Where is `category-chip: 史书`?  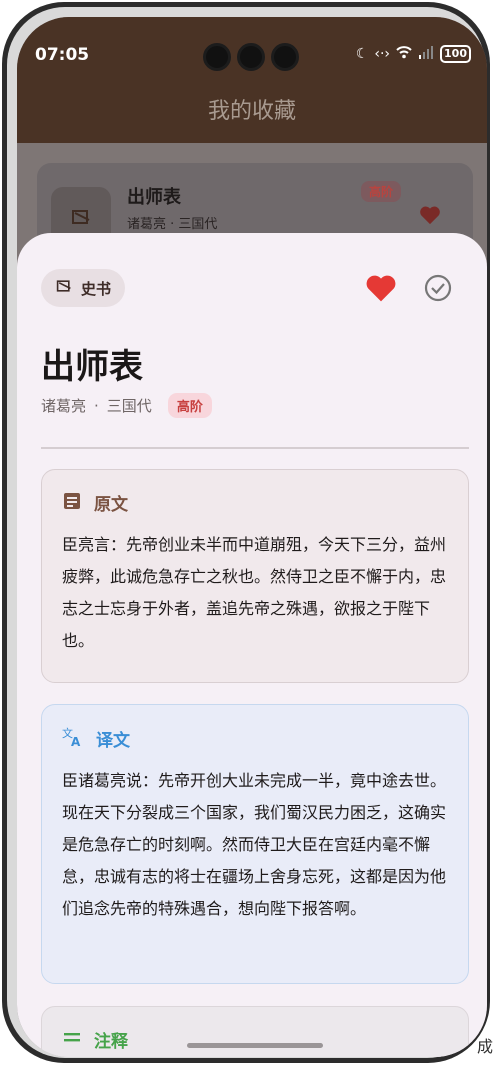
category-chip: 史书 is located at coordinates (83, 288).